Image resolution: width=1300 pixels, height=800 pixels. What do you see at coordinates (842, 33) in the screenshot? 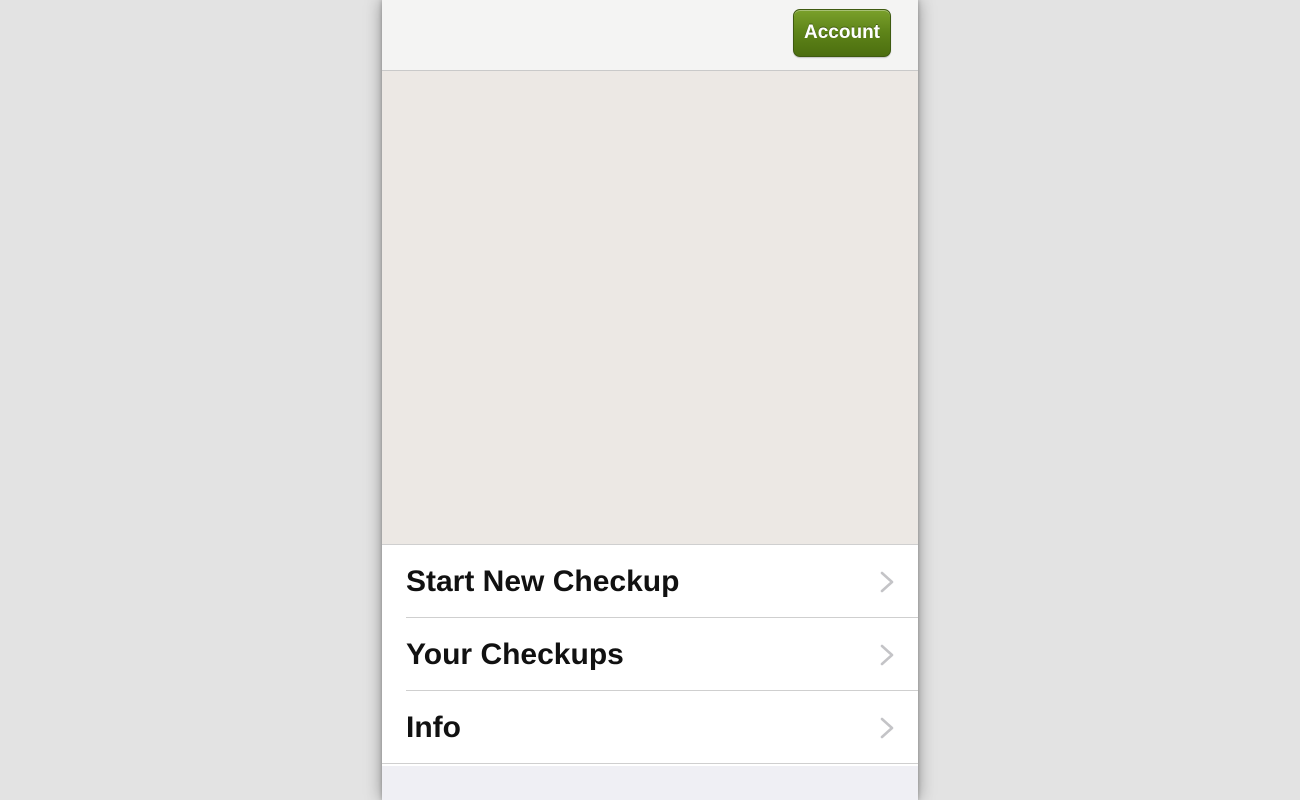
I see `account-button: Account` at bounding box center [842, 33].